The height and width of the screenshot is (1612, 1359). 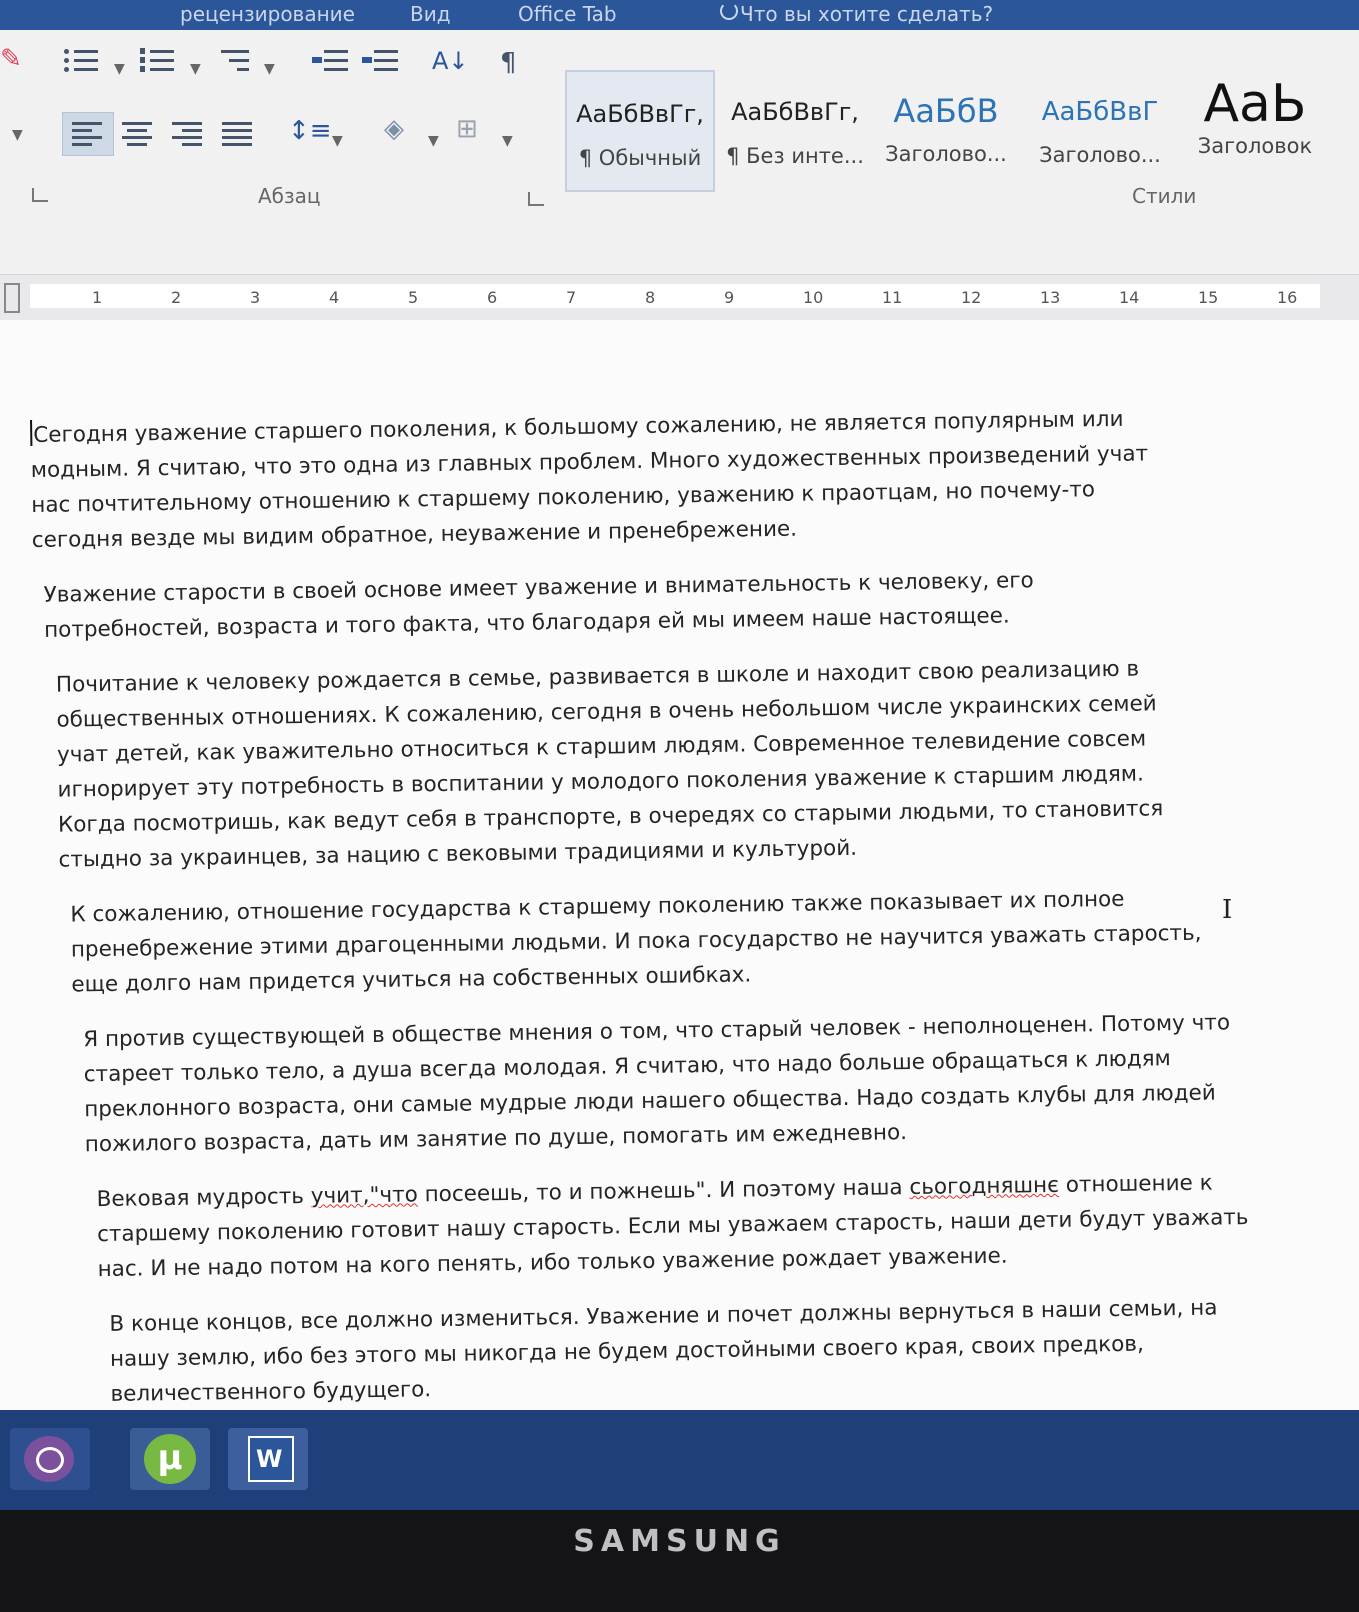 What do you see at coordinates (571, 297) in the screenshot?
I see `ruler-number: 7` at bounding box center [571, 297].